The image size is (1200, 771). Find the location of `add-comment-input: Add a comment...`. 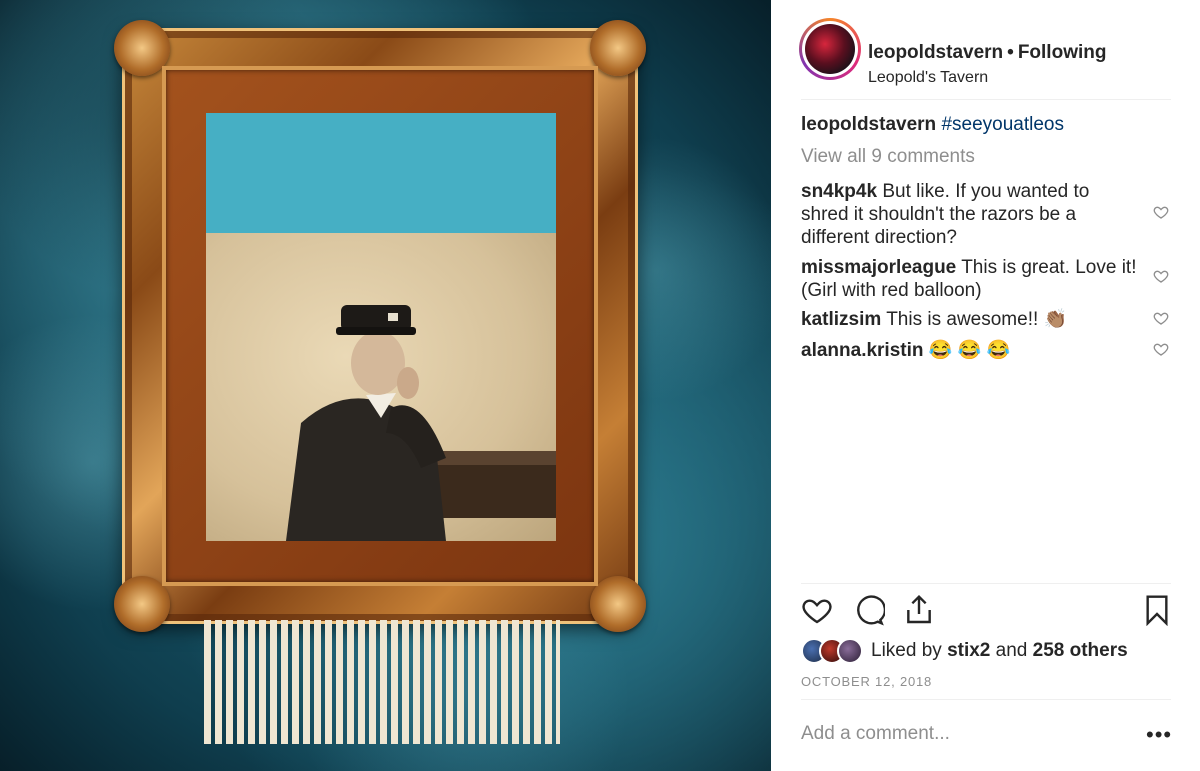

add-comment-input: Add a comment... is located at coordinates (875, 734).